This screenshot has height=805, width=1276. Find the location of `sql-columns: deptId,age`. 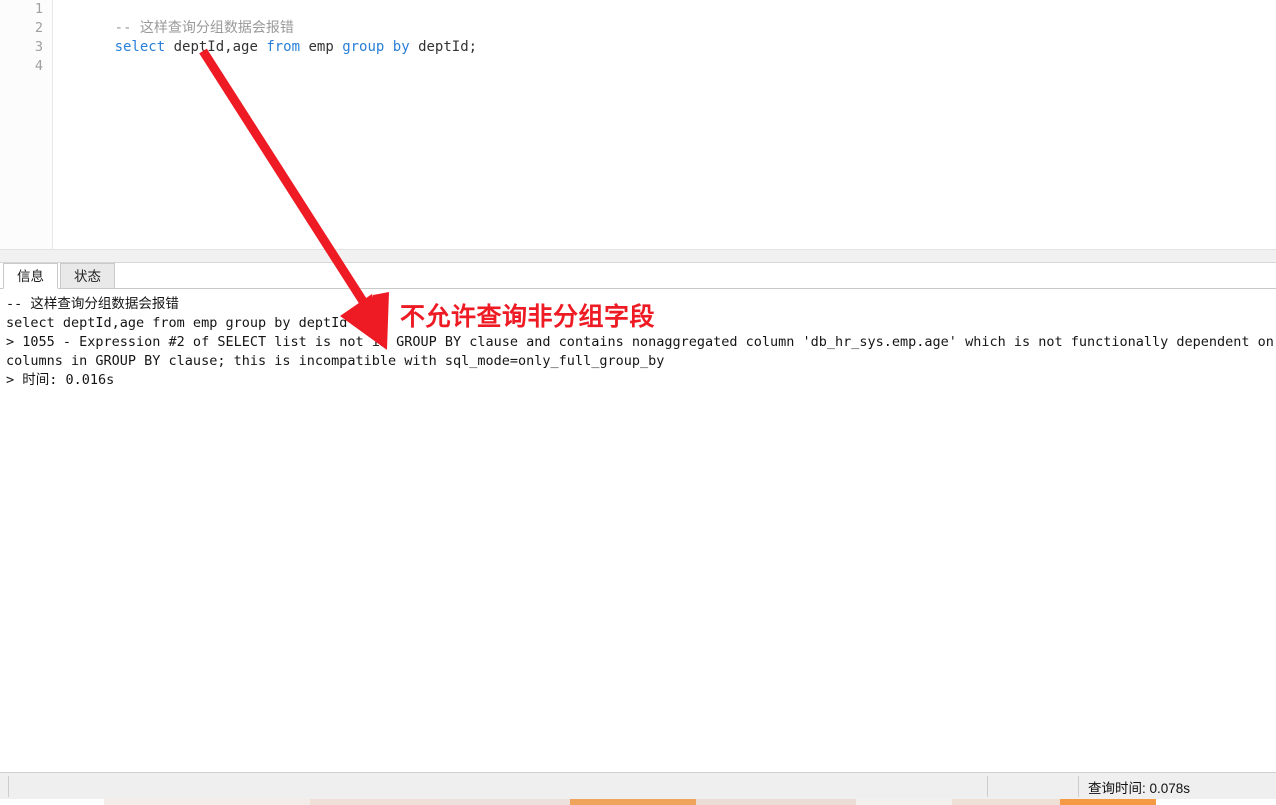

sql-columns: deptId,age is located at coordinates (216, 47).